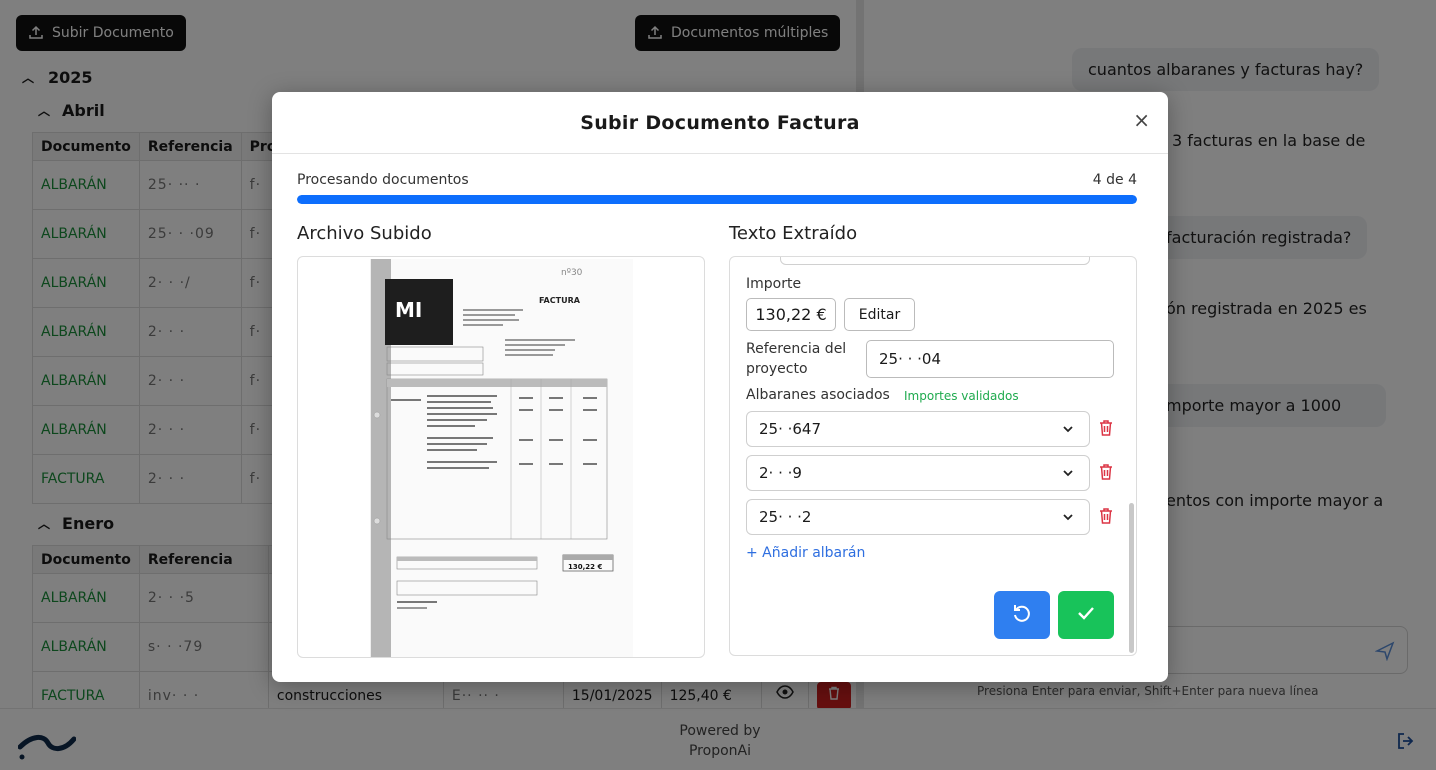  What do you see at coordinates (879, 314) in the screenshot?
I see `edit-button: Editar` at bounding box center [879, 314].